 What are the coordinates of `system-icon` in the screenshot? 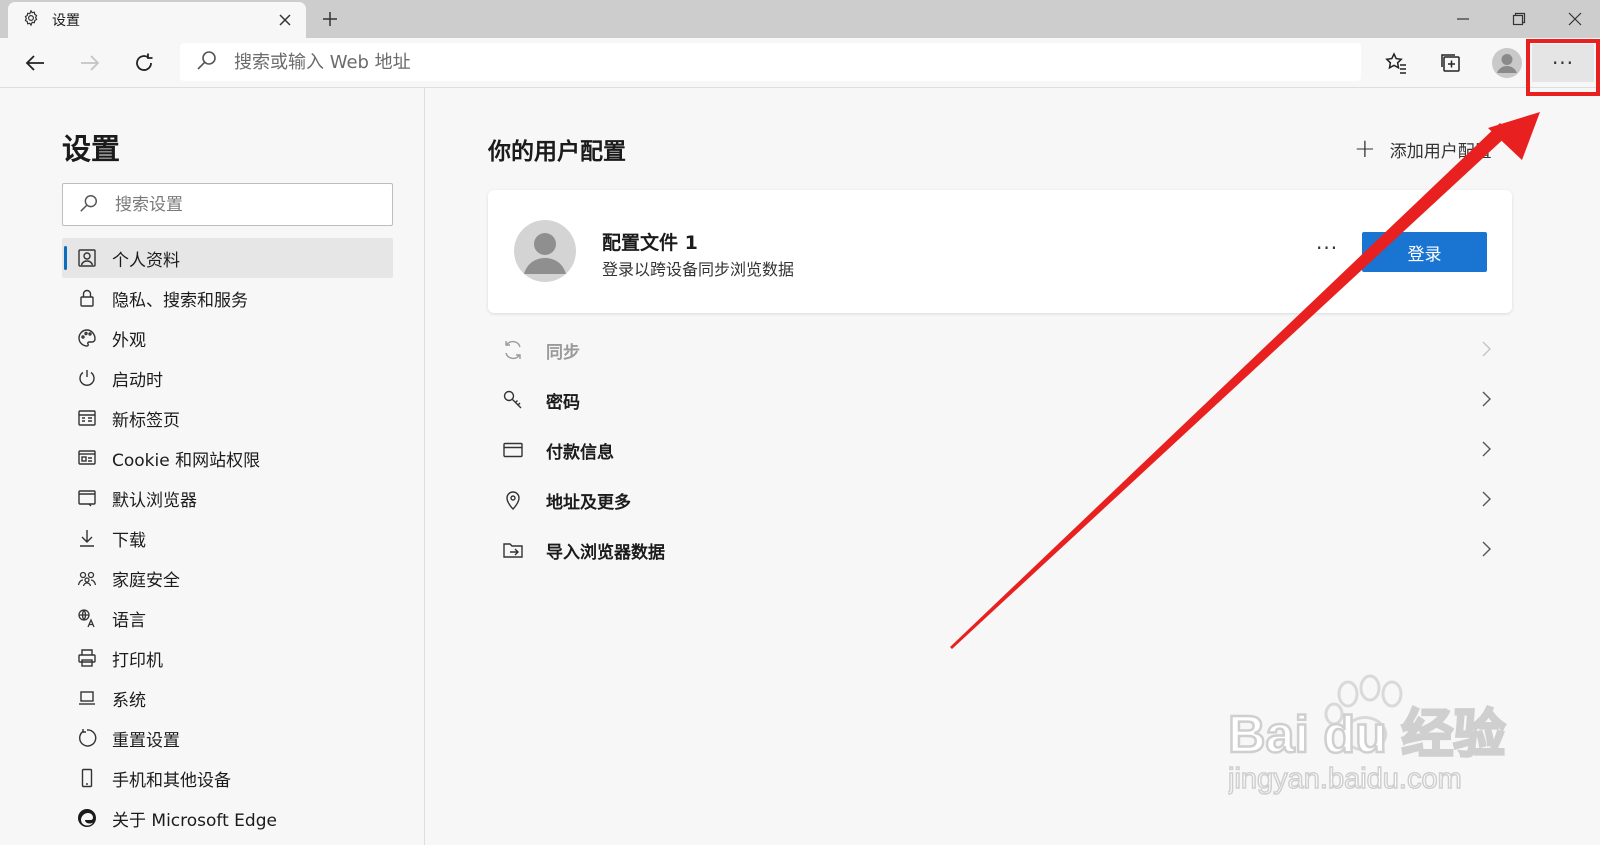 It's located at (87, 698).